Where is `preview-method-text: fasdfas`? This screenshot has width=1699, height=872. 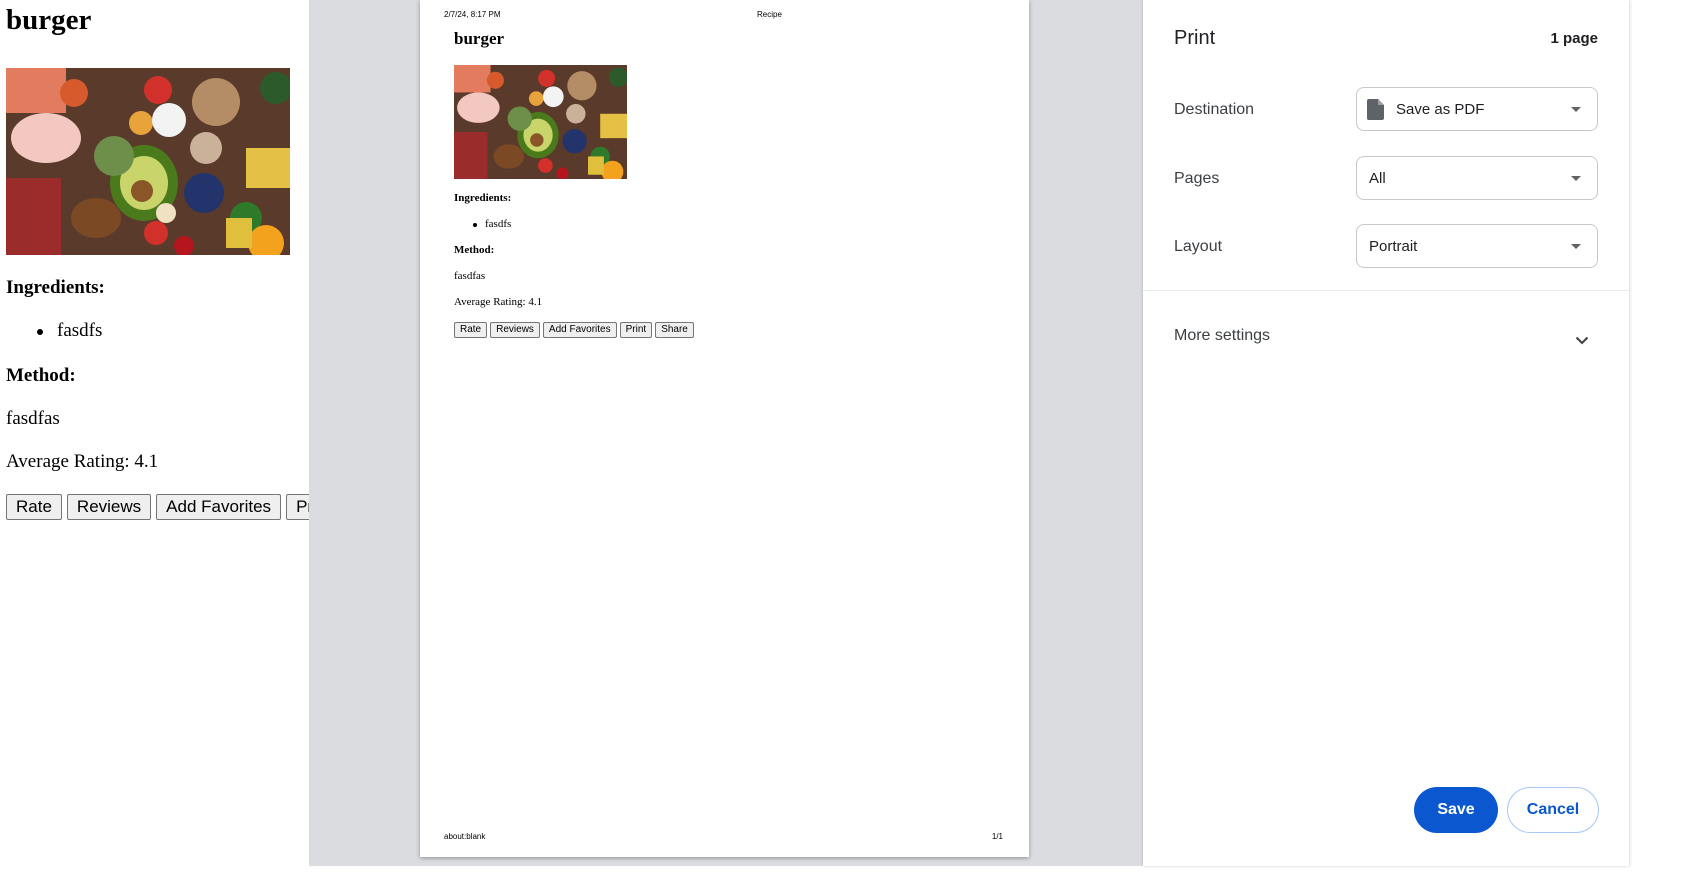 preview-method-text: fasdfas is located at coordinates (470, 276).